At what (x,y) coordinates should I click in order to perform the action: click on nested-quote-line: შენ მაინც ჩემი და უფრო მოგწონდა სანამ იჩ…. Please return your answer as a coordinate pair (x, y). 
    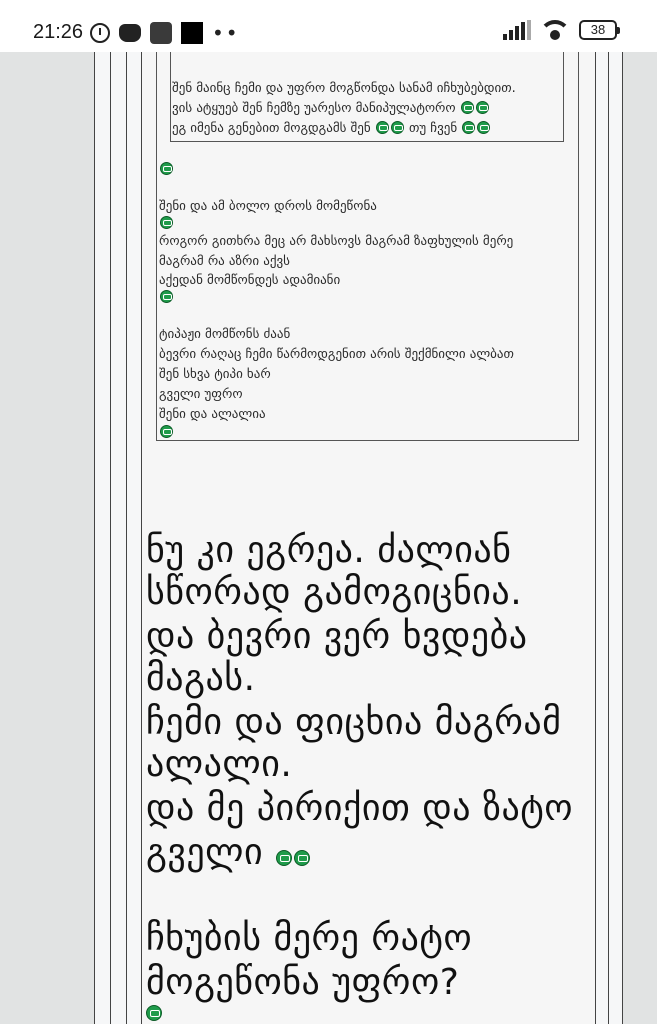
    Looking at the image, I should click on (344, 88).